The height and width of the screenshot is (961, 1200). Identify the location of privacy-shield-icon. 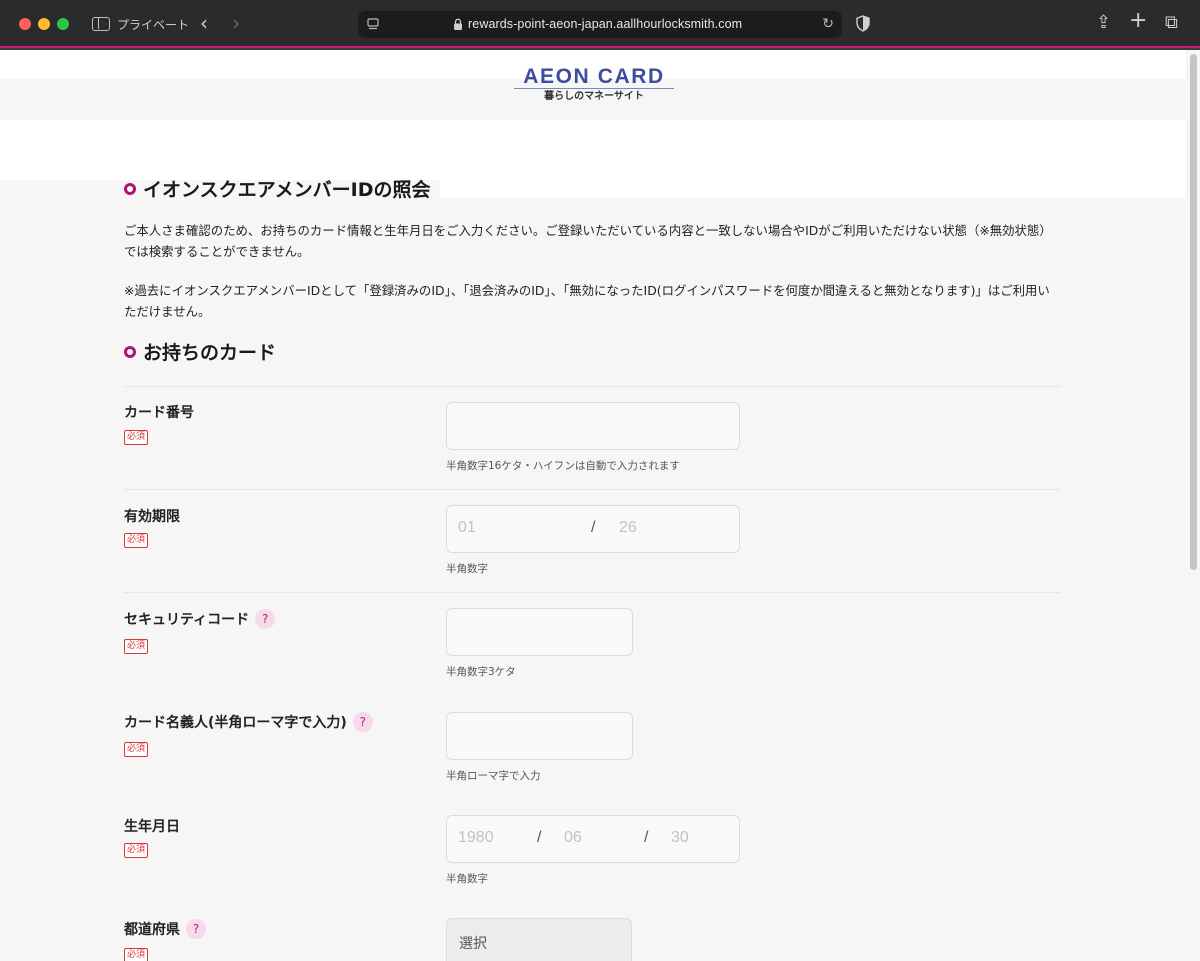
(863, 23).